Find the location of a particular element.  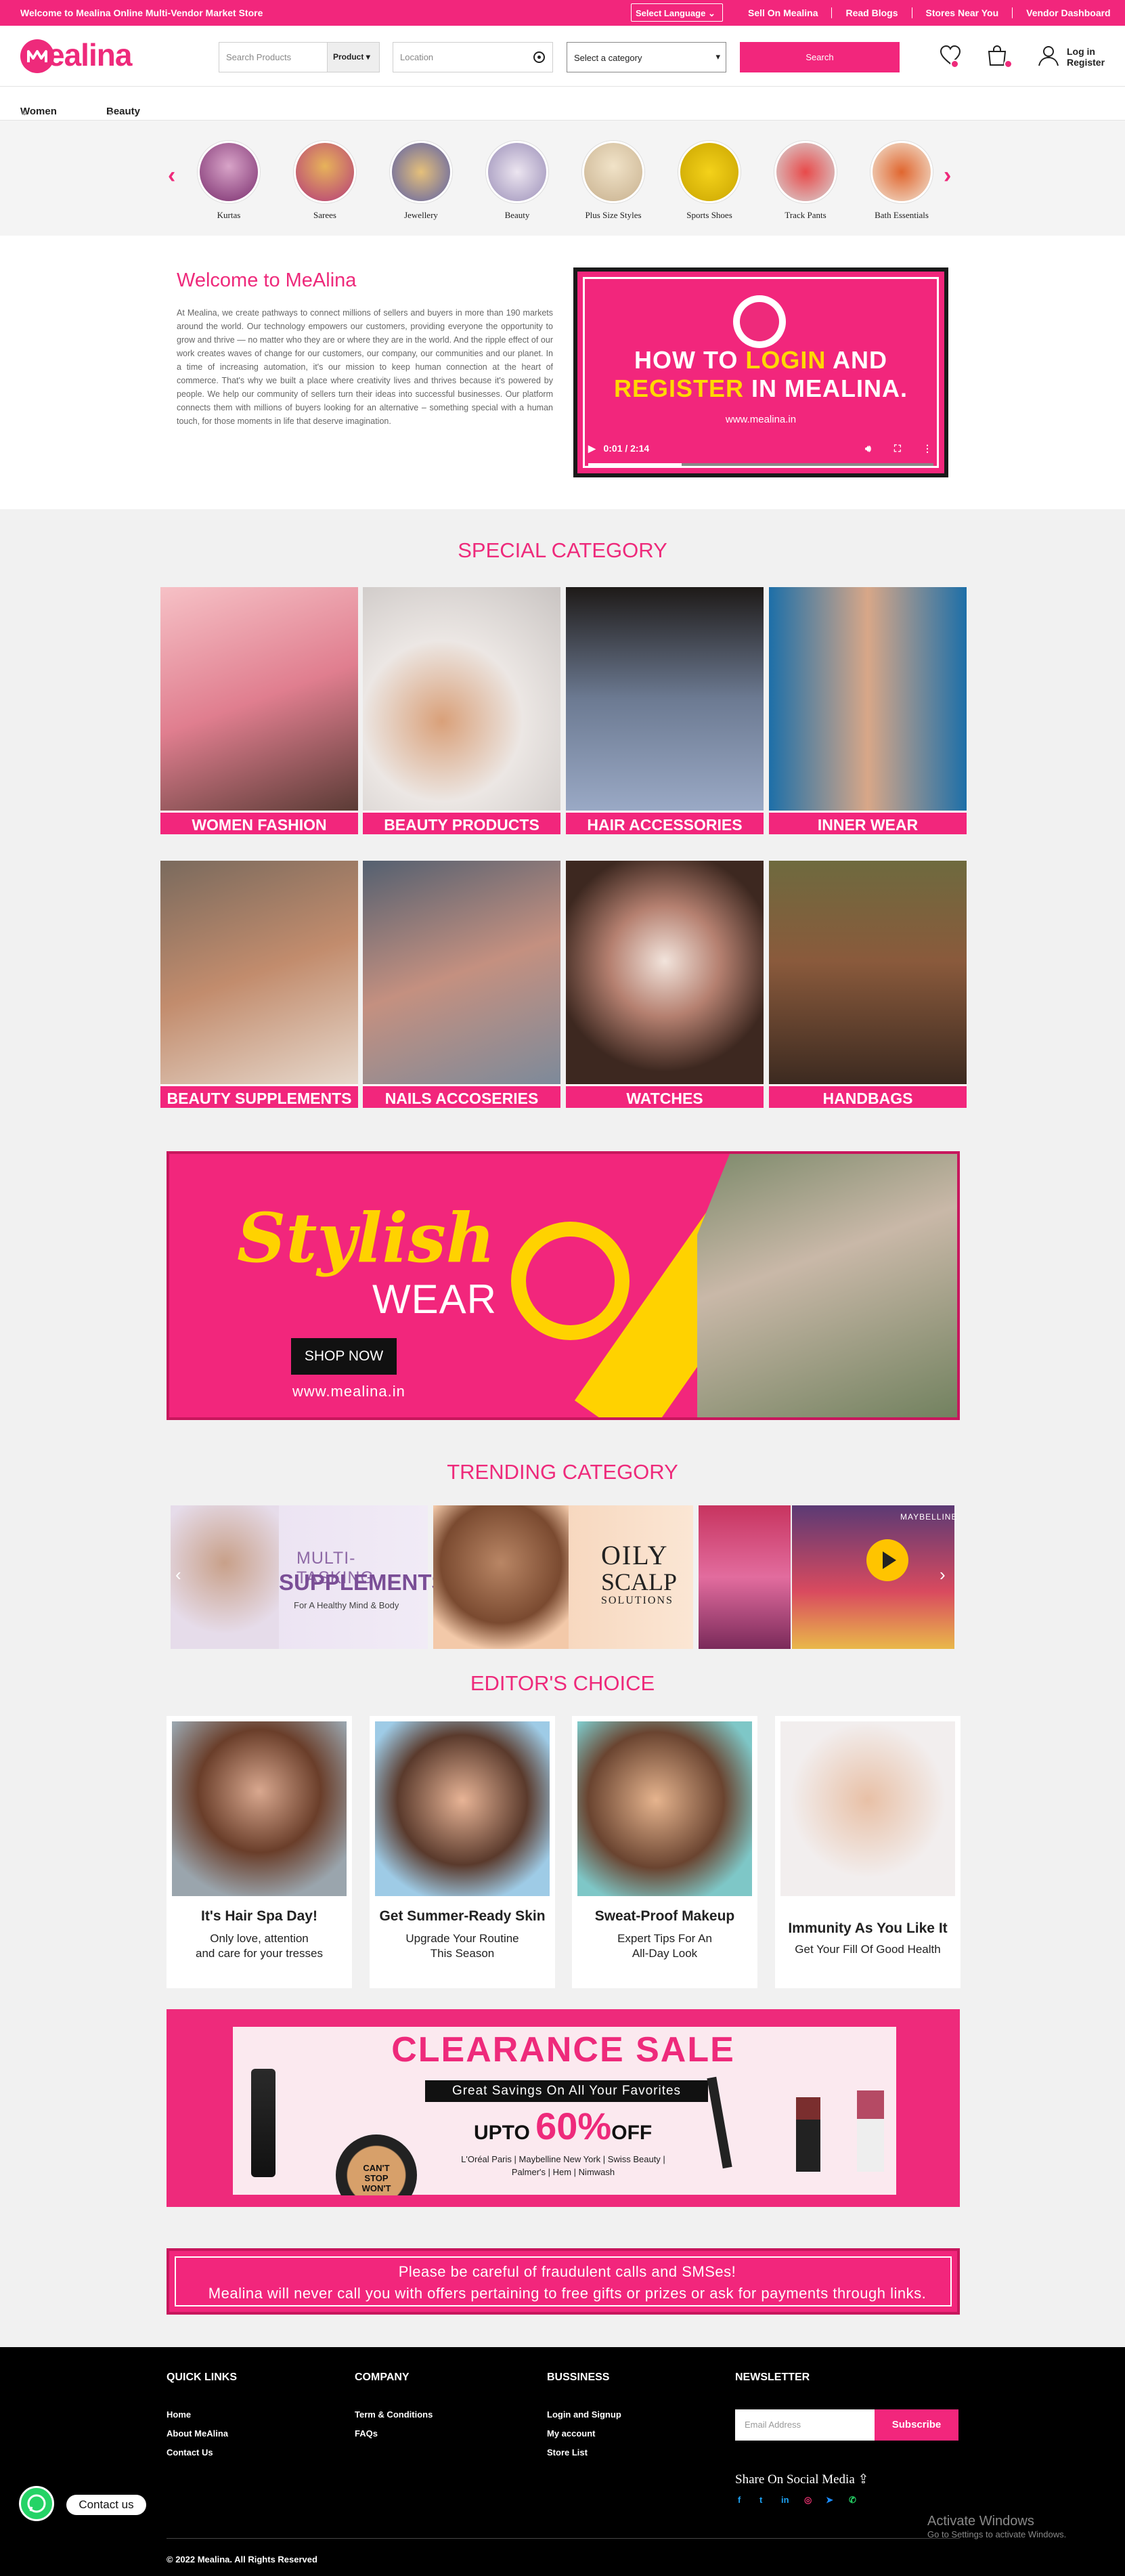

login-register-link: Log in Register is located at coordinates (1086, 57).